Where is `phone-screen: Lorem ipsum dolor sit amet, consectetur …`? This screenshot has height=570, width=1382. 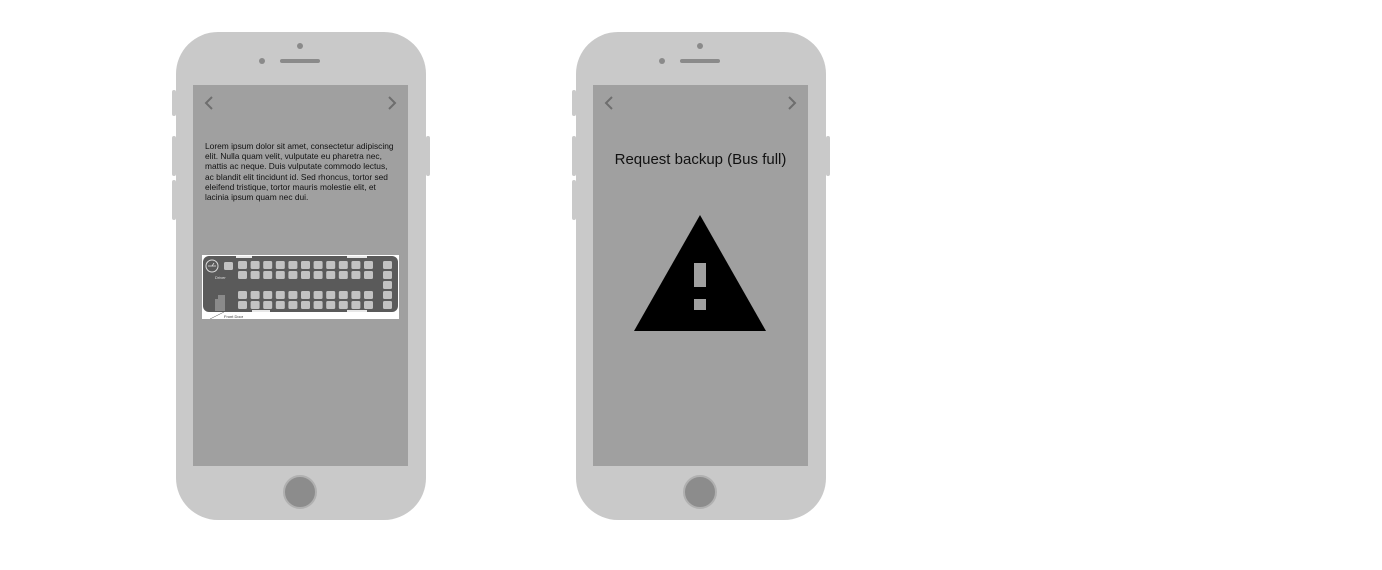 phone-screen: Lorem ipsum dolor sit amet, consectetur … is located at coordinates (300, 275).